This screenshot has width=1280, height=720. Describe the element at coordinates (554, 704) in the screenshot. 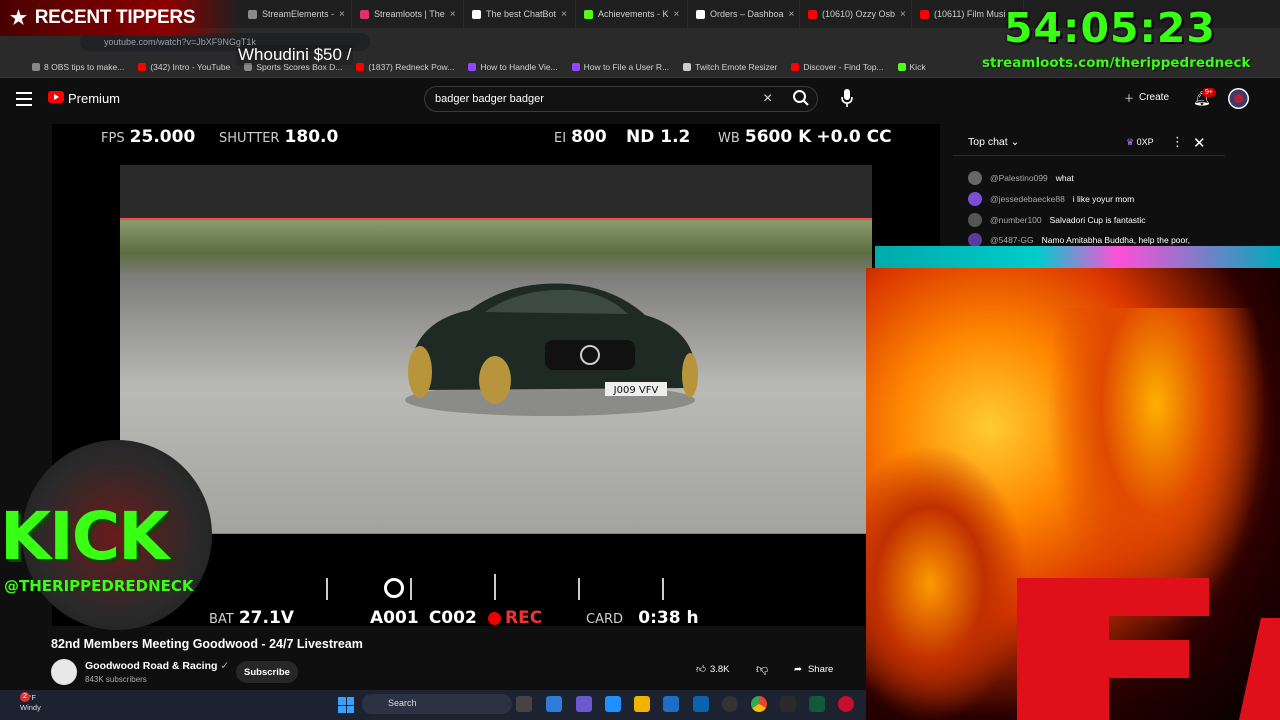

I see `copilot-icon` at that location.